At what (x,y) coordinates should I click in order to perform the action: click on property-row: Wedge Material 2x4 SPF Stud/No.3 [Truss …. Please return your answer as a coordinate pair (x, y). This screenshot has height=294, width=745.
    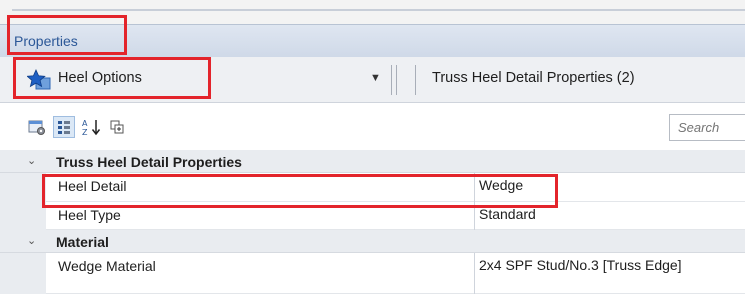
    Looking at the image, I should click on (372, 273).